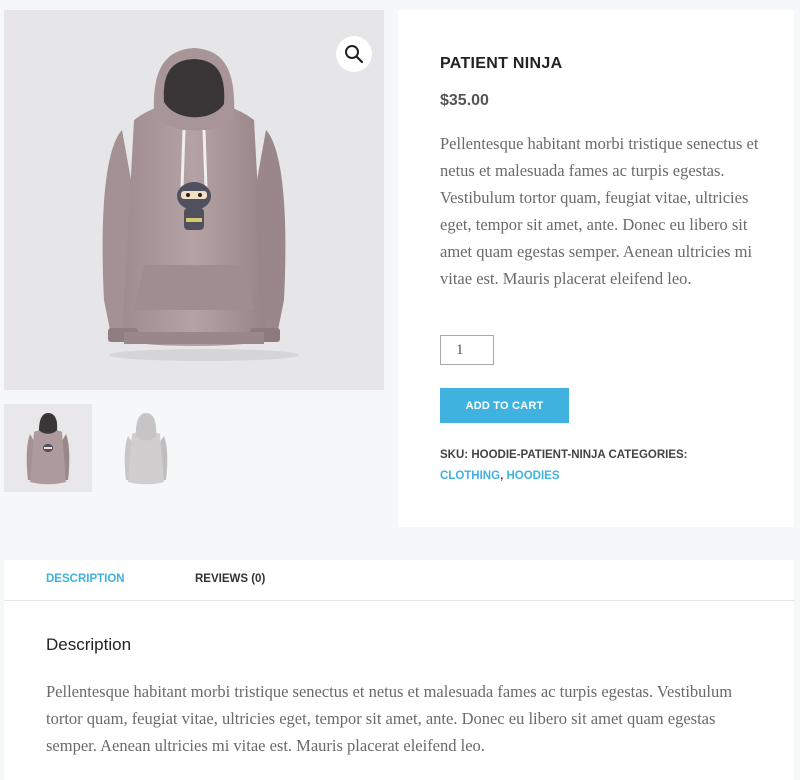  I want to click on hoodie-front-image, so click(200, 204).